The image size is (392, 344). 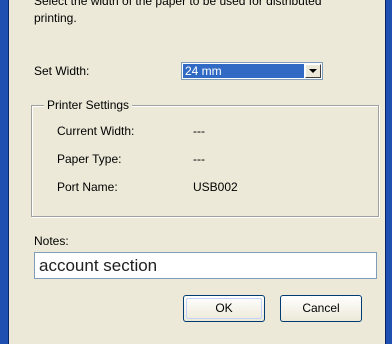 I want to click on notes-input: account section, so click(x=205, y=265).